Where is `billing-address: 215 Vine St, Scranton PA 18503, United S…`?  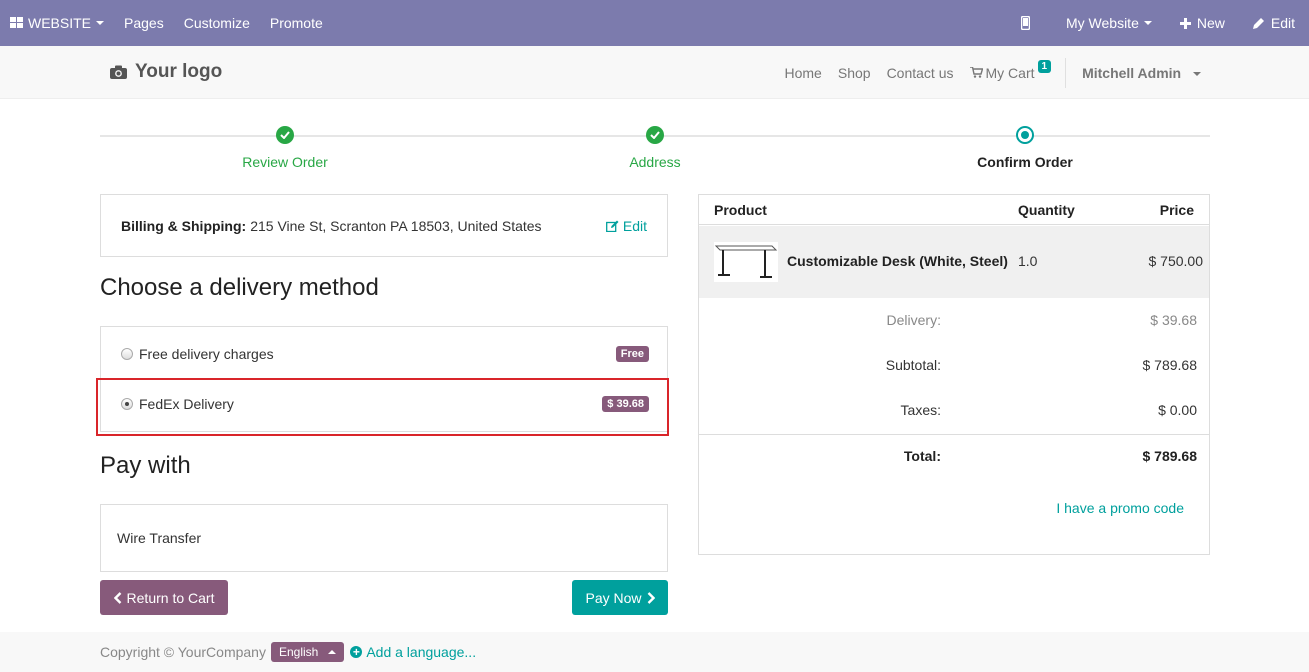 billing-address: 215 Vine St, Scranton PA 18503, United S… is located at coordinates (396, 225).